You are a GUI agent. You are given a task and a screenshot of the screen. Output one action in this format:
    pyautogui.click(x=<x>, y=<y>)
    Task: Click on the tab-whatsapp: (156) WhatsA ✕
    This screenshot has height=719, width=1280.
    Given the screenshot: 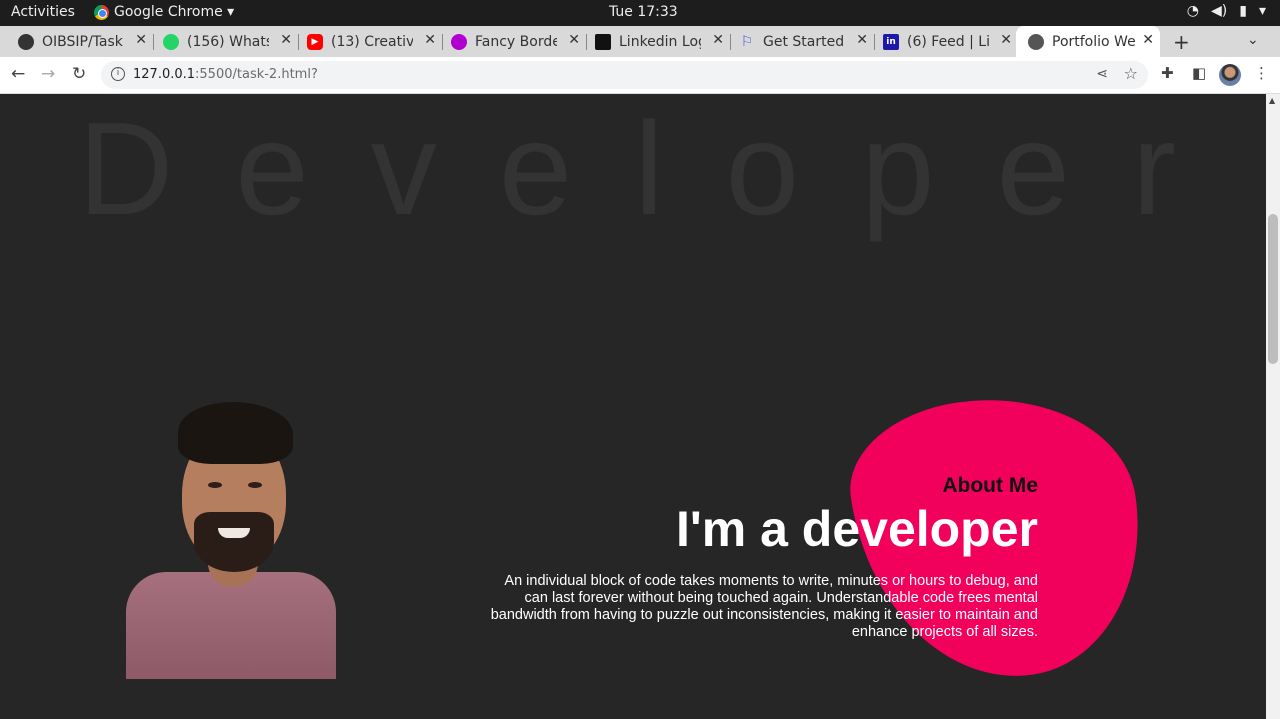 What is the action you would take?
    pyautogui.click(x=222, y=41)
    